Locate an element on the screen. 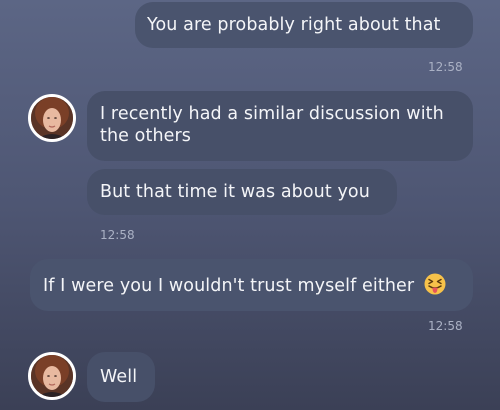 The image size is (500, 410). message-bubble-incoming: Well is located at coordinates (121, 377).